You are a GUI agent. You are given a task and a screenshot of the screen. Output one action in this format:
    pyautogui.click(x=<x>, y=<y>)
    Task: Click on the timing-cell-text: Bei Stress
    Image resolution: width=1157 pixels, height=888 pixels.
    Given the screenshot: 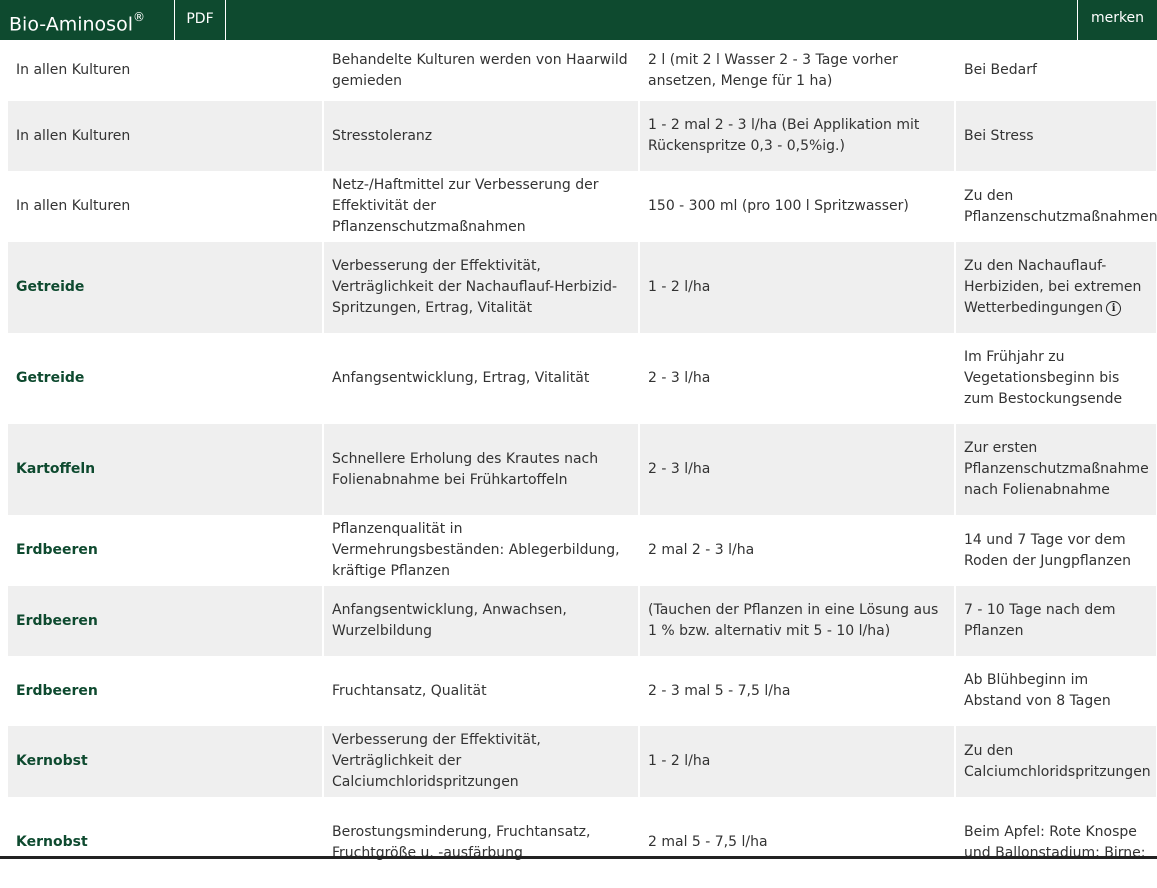 What is the action you would take?
    pyautogui.click(x=999, y=135)
    